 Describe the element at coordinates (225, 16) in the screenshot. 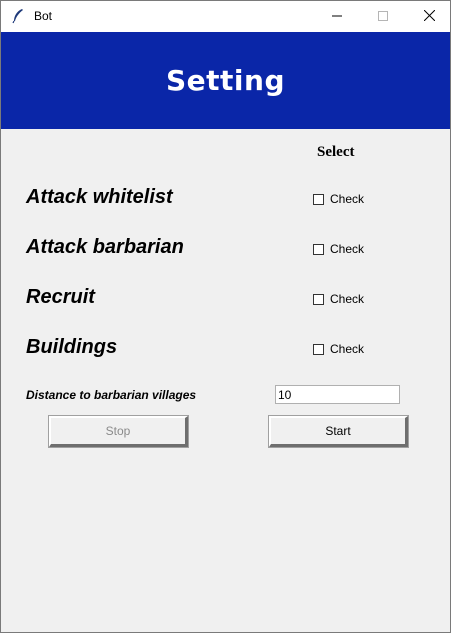

I see `title-bar: Bot` at that location.